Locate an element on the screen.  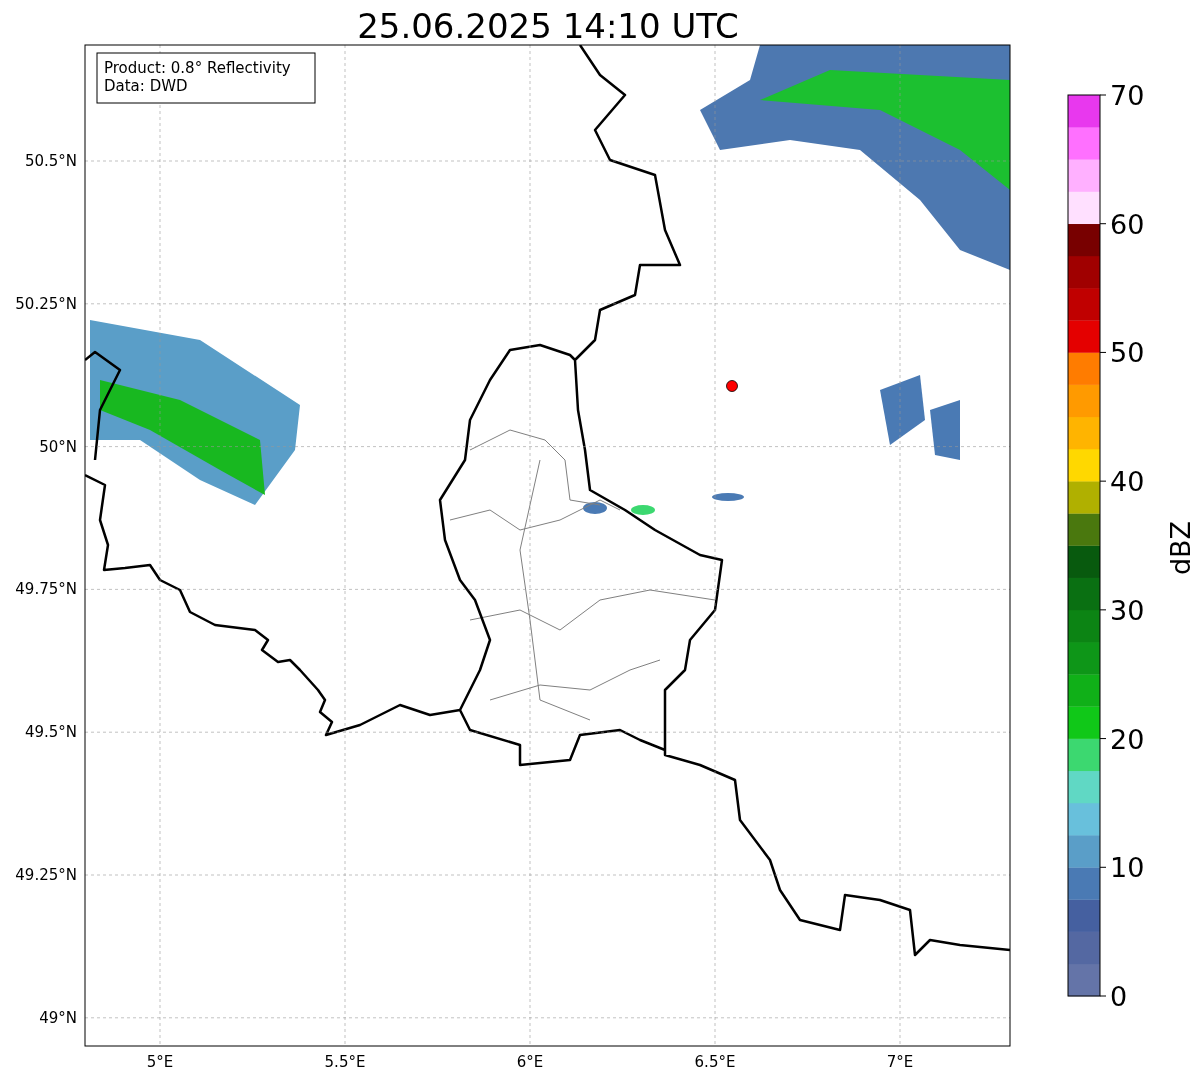
latitude-label: 49°N is located at coordinates (58, 1017).